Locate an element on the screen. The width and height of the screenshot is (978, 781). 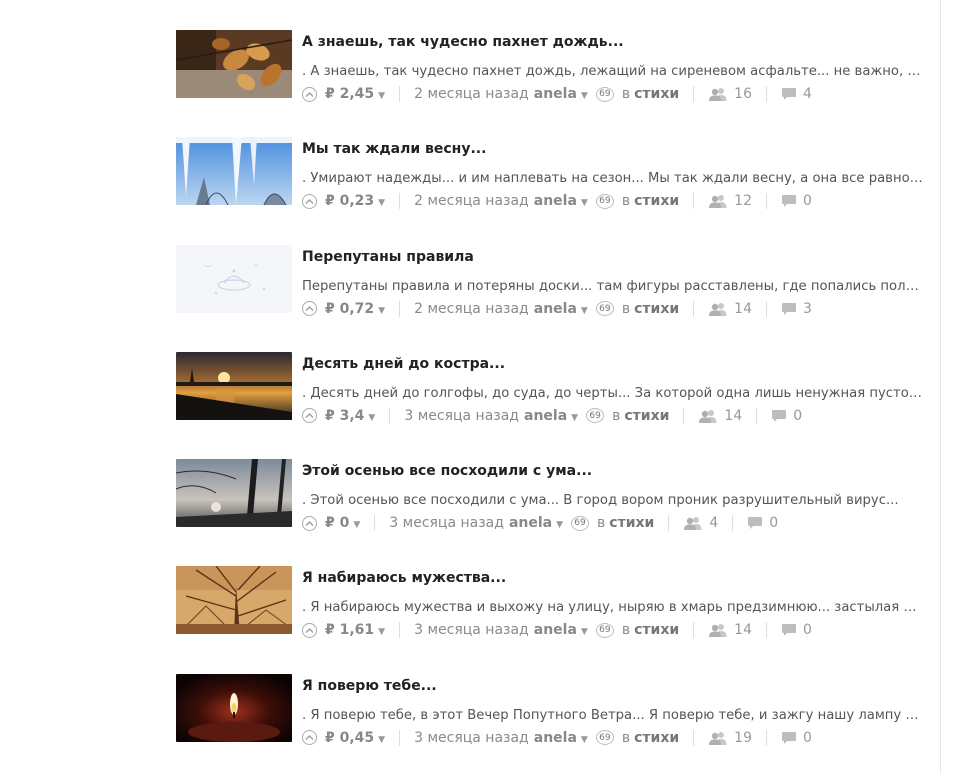
readers-count: 19 is located at coordinates (730, 738).